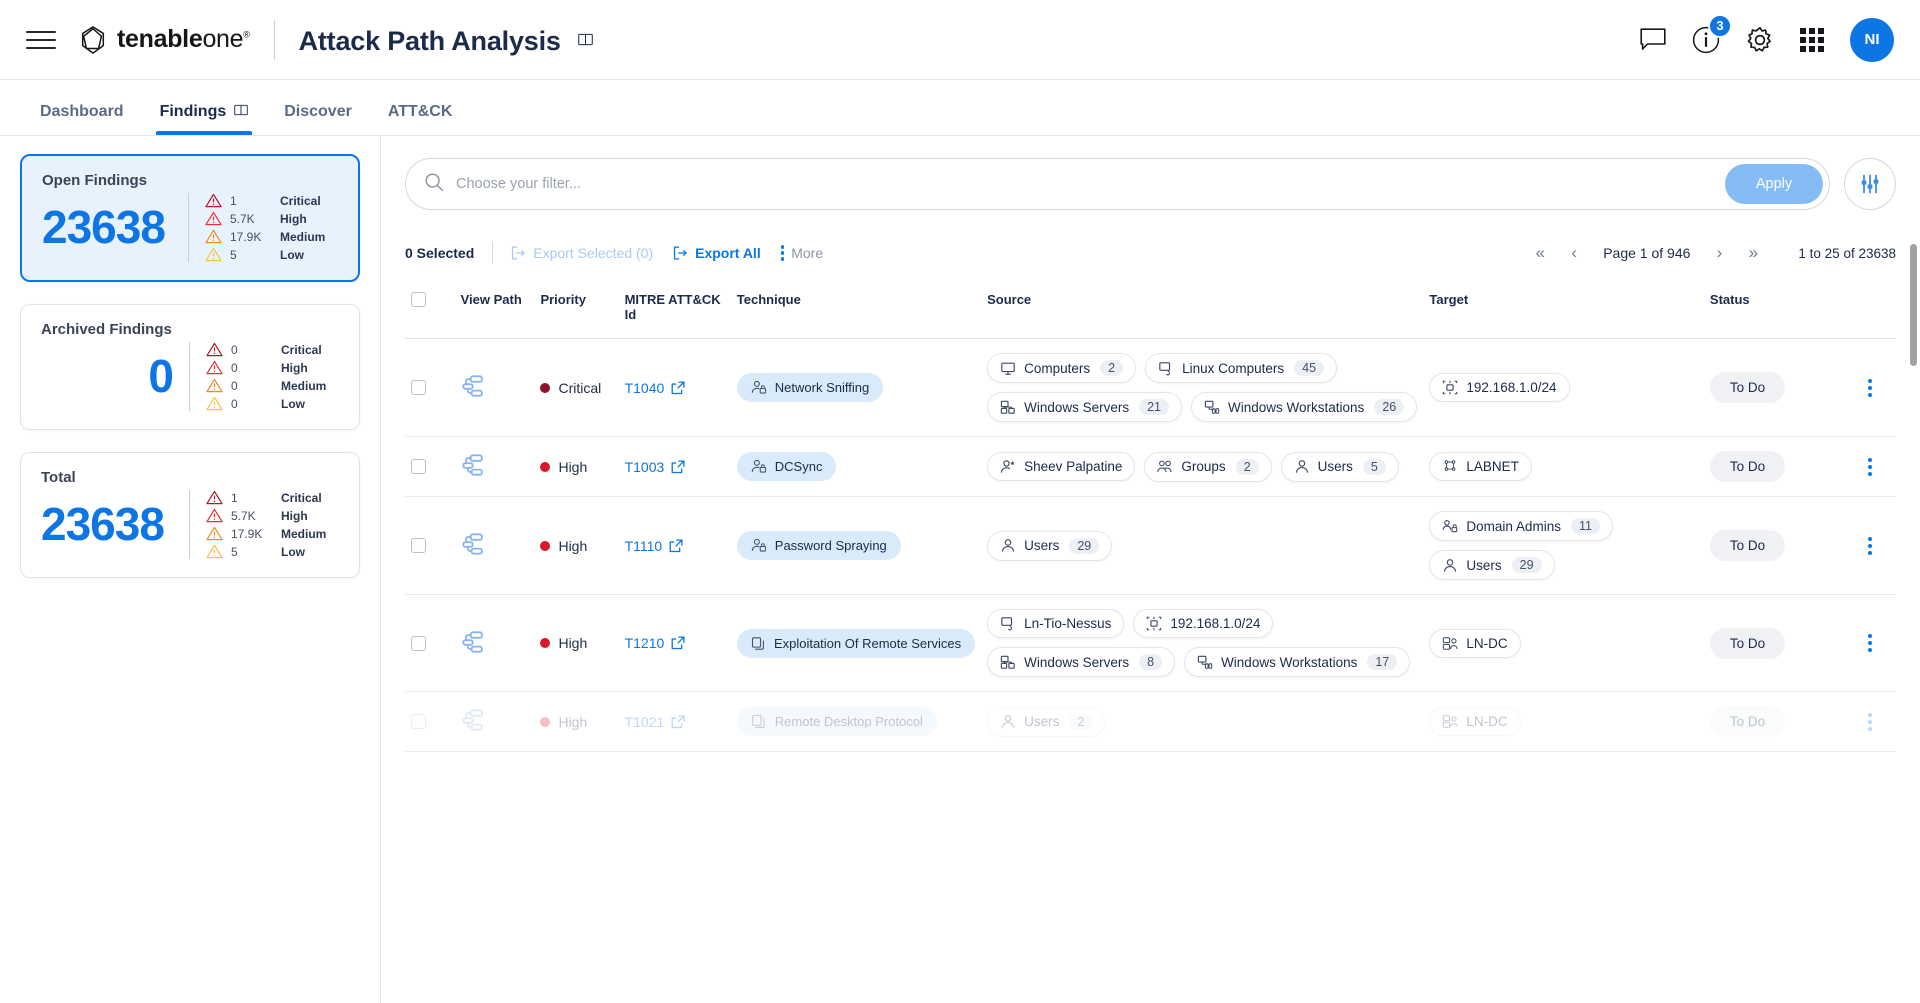  What do you see at coordinates (1719, 253) in the screenshot?
I see `next-page-button: ›` at bounding box center [1719, 253].